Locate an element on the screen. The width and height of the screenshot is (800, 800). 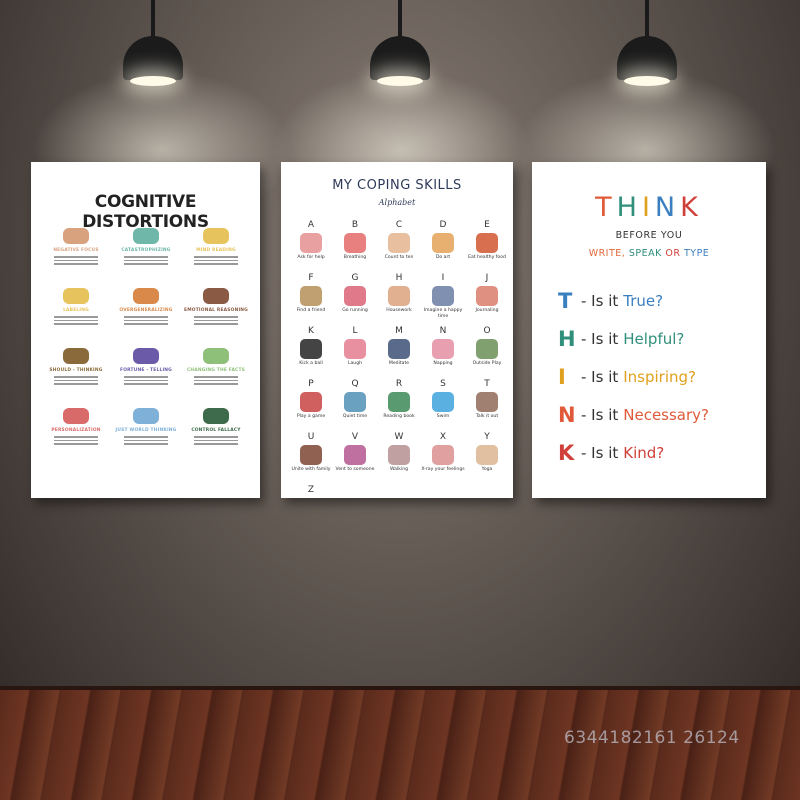
skill-letter: I is located at coordinates (443, 278).